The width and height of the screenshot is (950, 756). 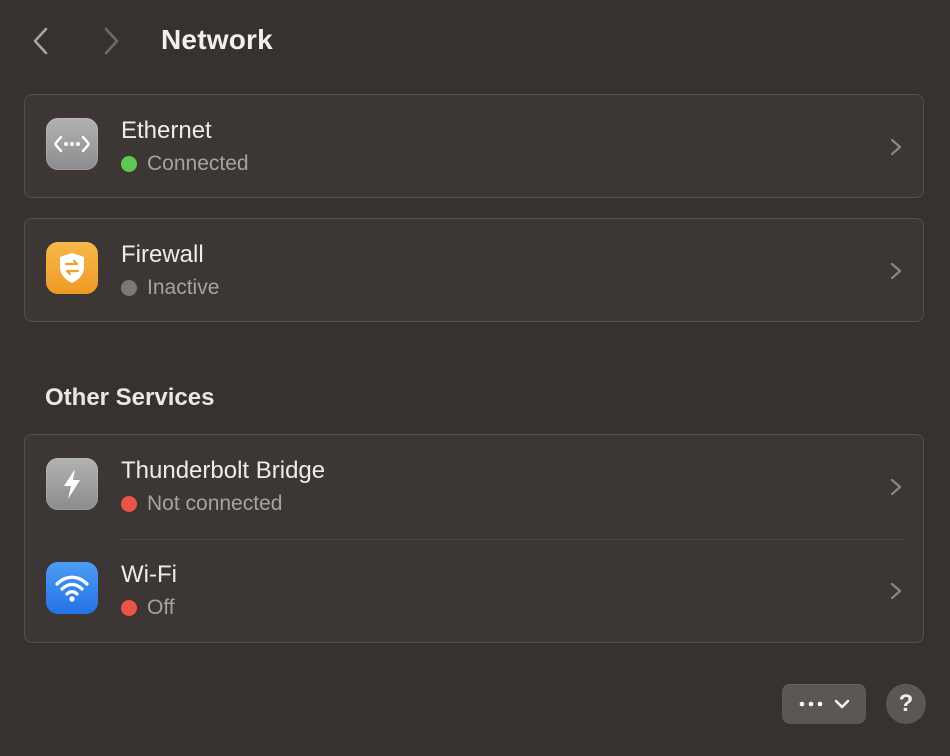 What do you see at coordinates (223, 470) in the screenshot?
I see `service-name: Thunderbolt Bridge` at bounding box center [223, 470].